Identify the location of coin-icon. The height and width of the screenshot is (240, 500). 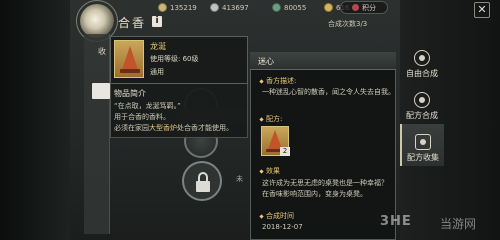
(162, 7).